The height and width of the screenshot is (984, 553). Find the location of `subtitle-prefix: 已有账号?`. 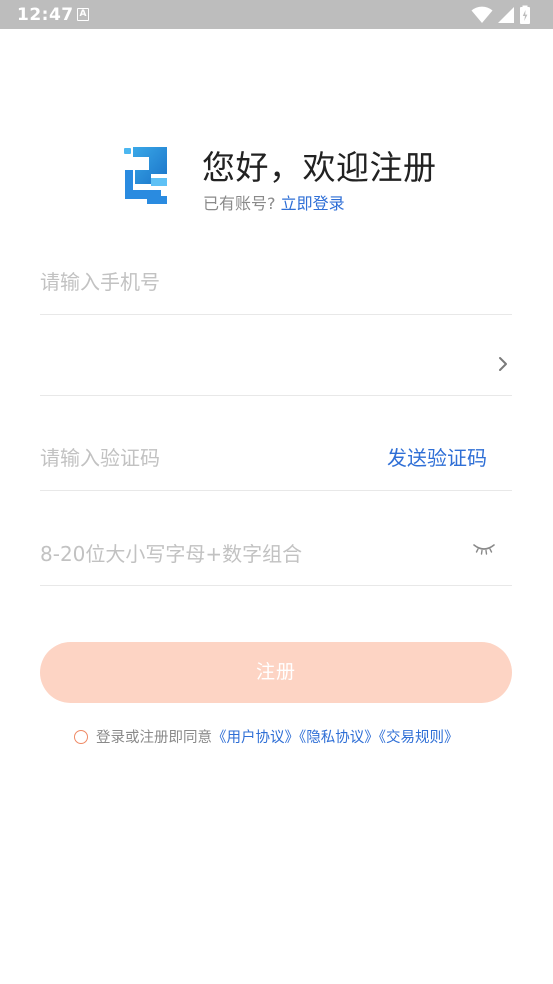

subtitle-prefix: 已有账号? is located at coordinates (239, 203).